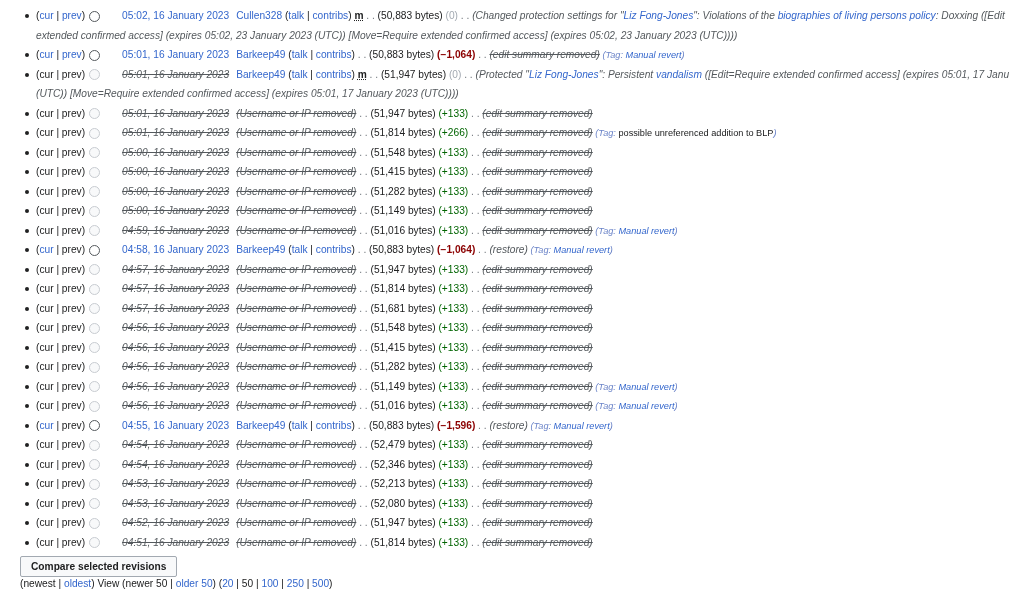 The width and height of the screenshot is (1022, 600). I want to click on inline-text: ), so click(353, 54).